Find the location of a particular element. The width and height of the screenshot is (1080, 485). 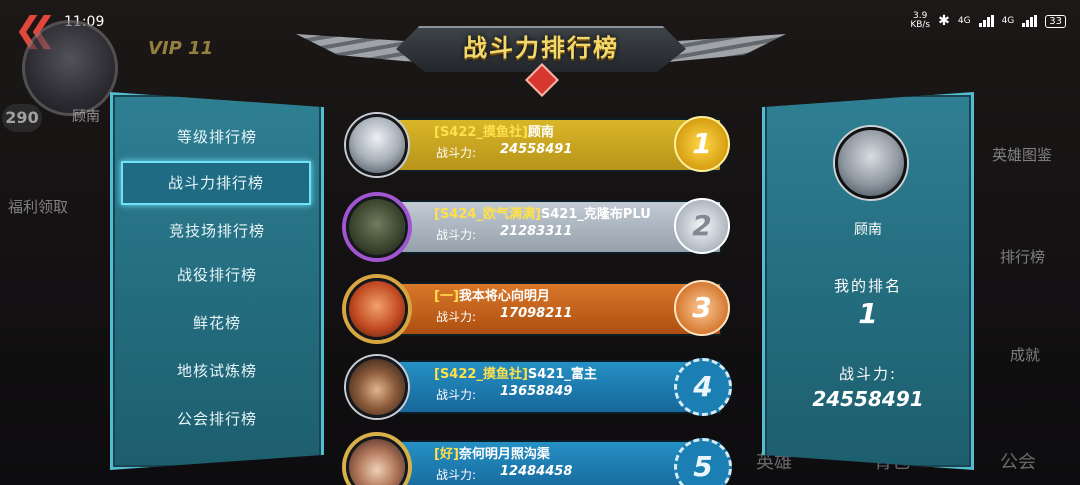

profile-name: 顾南 is located at coordinates (868, 230).